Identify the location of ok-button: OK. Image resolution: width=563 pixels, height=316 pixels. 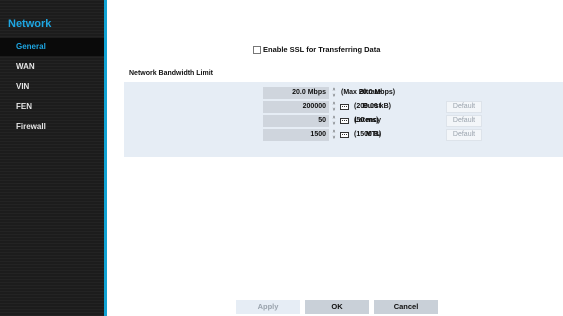
(337, 307).